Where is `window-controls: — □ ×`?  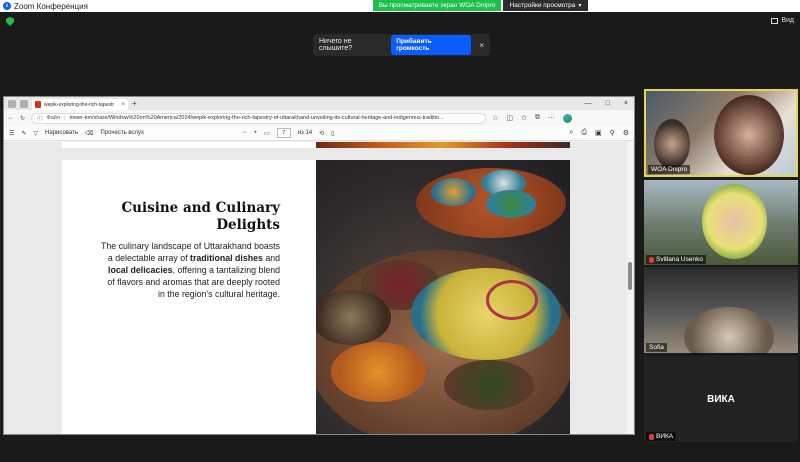 window-controls: — □ × is located at coordinates (609, 103).